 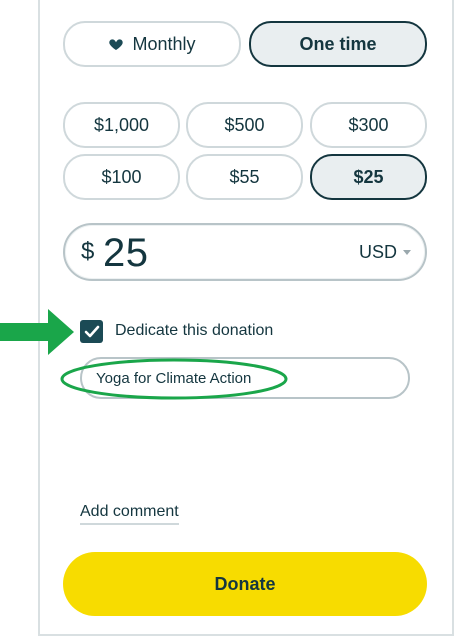 What do you see at coordinates (129, 514) in the screenshot?
I see `add-comment-link: Add comment` at bounding box center [129, 514].